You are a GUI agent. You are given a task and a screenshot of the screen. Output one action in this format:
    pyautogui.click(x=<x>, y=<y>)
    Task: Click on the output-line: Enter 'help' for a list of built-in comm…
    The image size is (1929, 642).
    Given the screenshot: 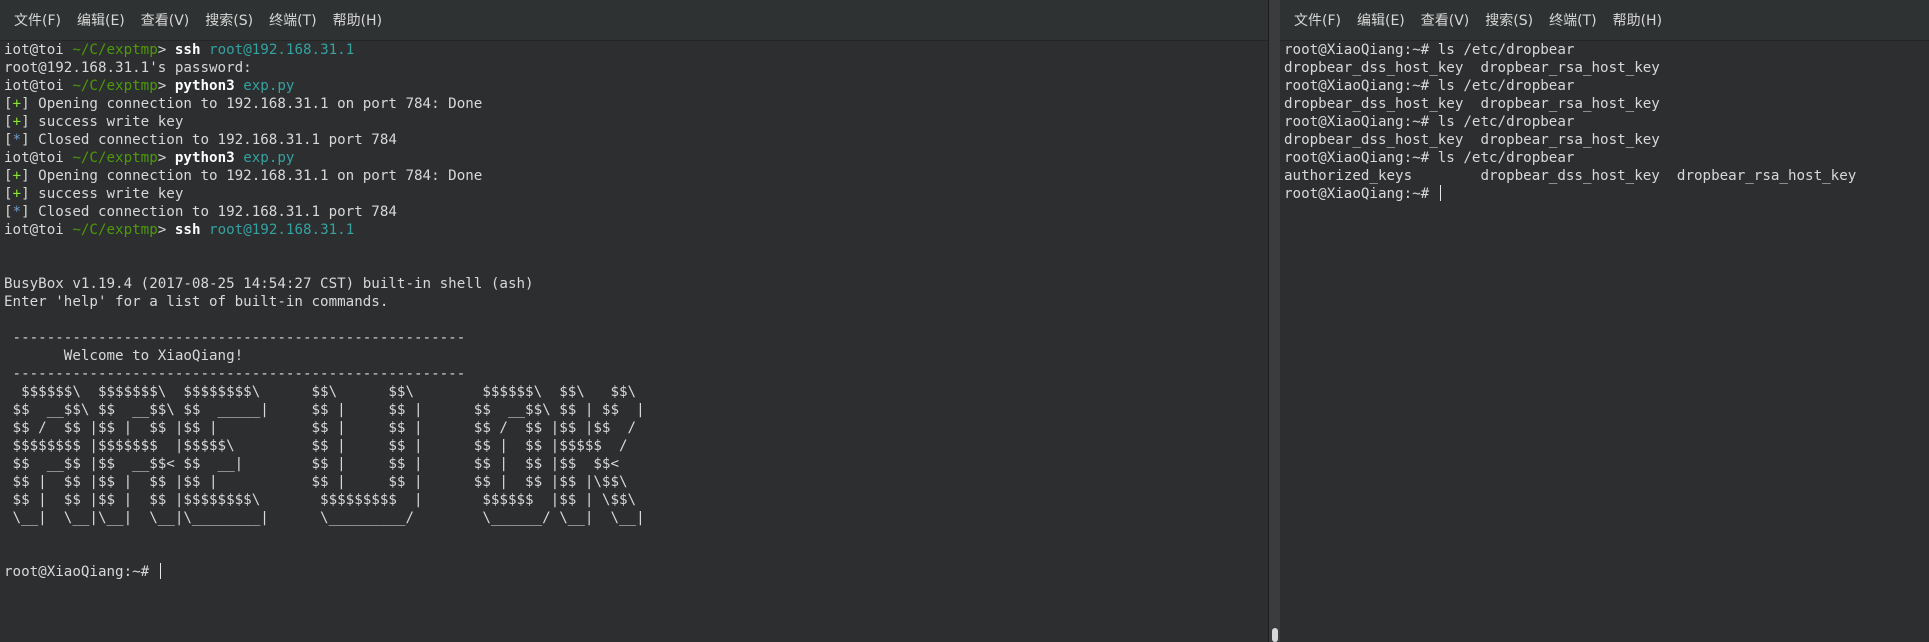 What is the action you would take?
    pyautogui.click(x=196, y=302)
    